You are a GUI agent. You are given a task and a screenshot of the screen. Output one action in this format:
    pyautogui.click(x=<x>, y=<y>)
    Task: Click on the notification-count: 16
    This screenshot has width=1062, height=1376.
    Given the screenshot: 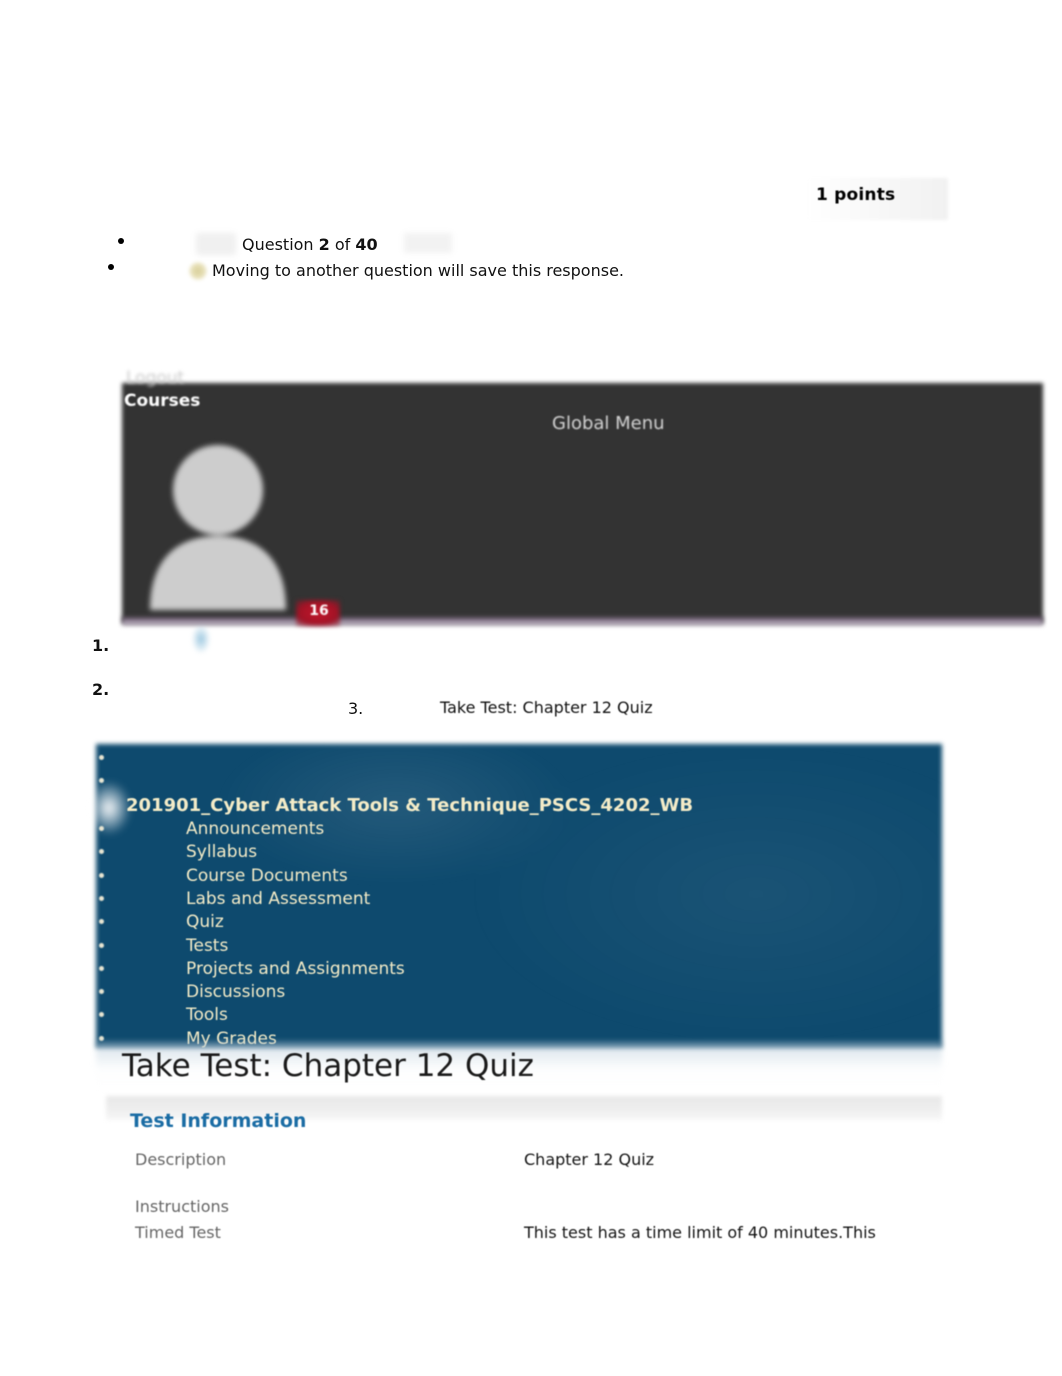 What is the action you would take?
    pyautogui.click(x=319, y=611)
    